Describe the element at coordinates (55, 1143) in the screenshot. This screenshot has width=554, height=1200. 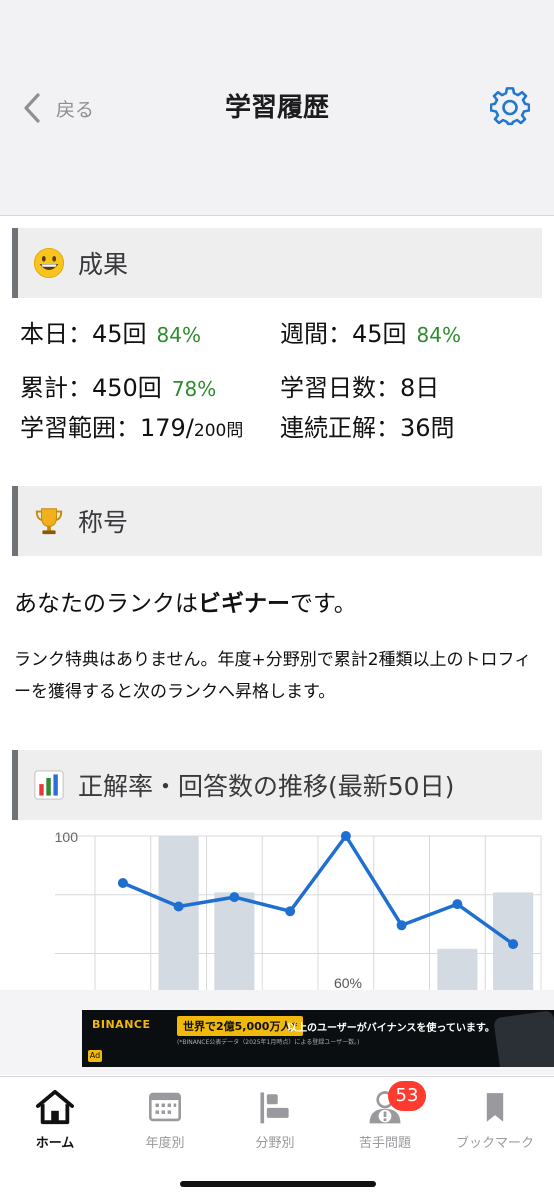
I see `tab-home-label: ホーム` at that location.